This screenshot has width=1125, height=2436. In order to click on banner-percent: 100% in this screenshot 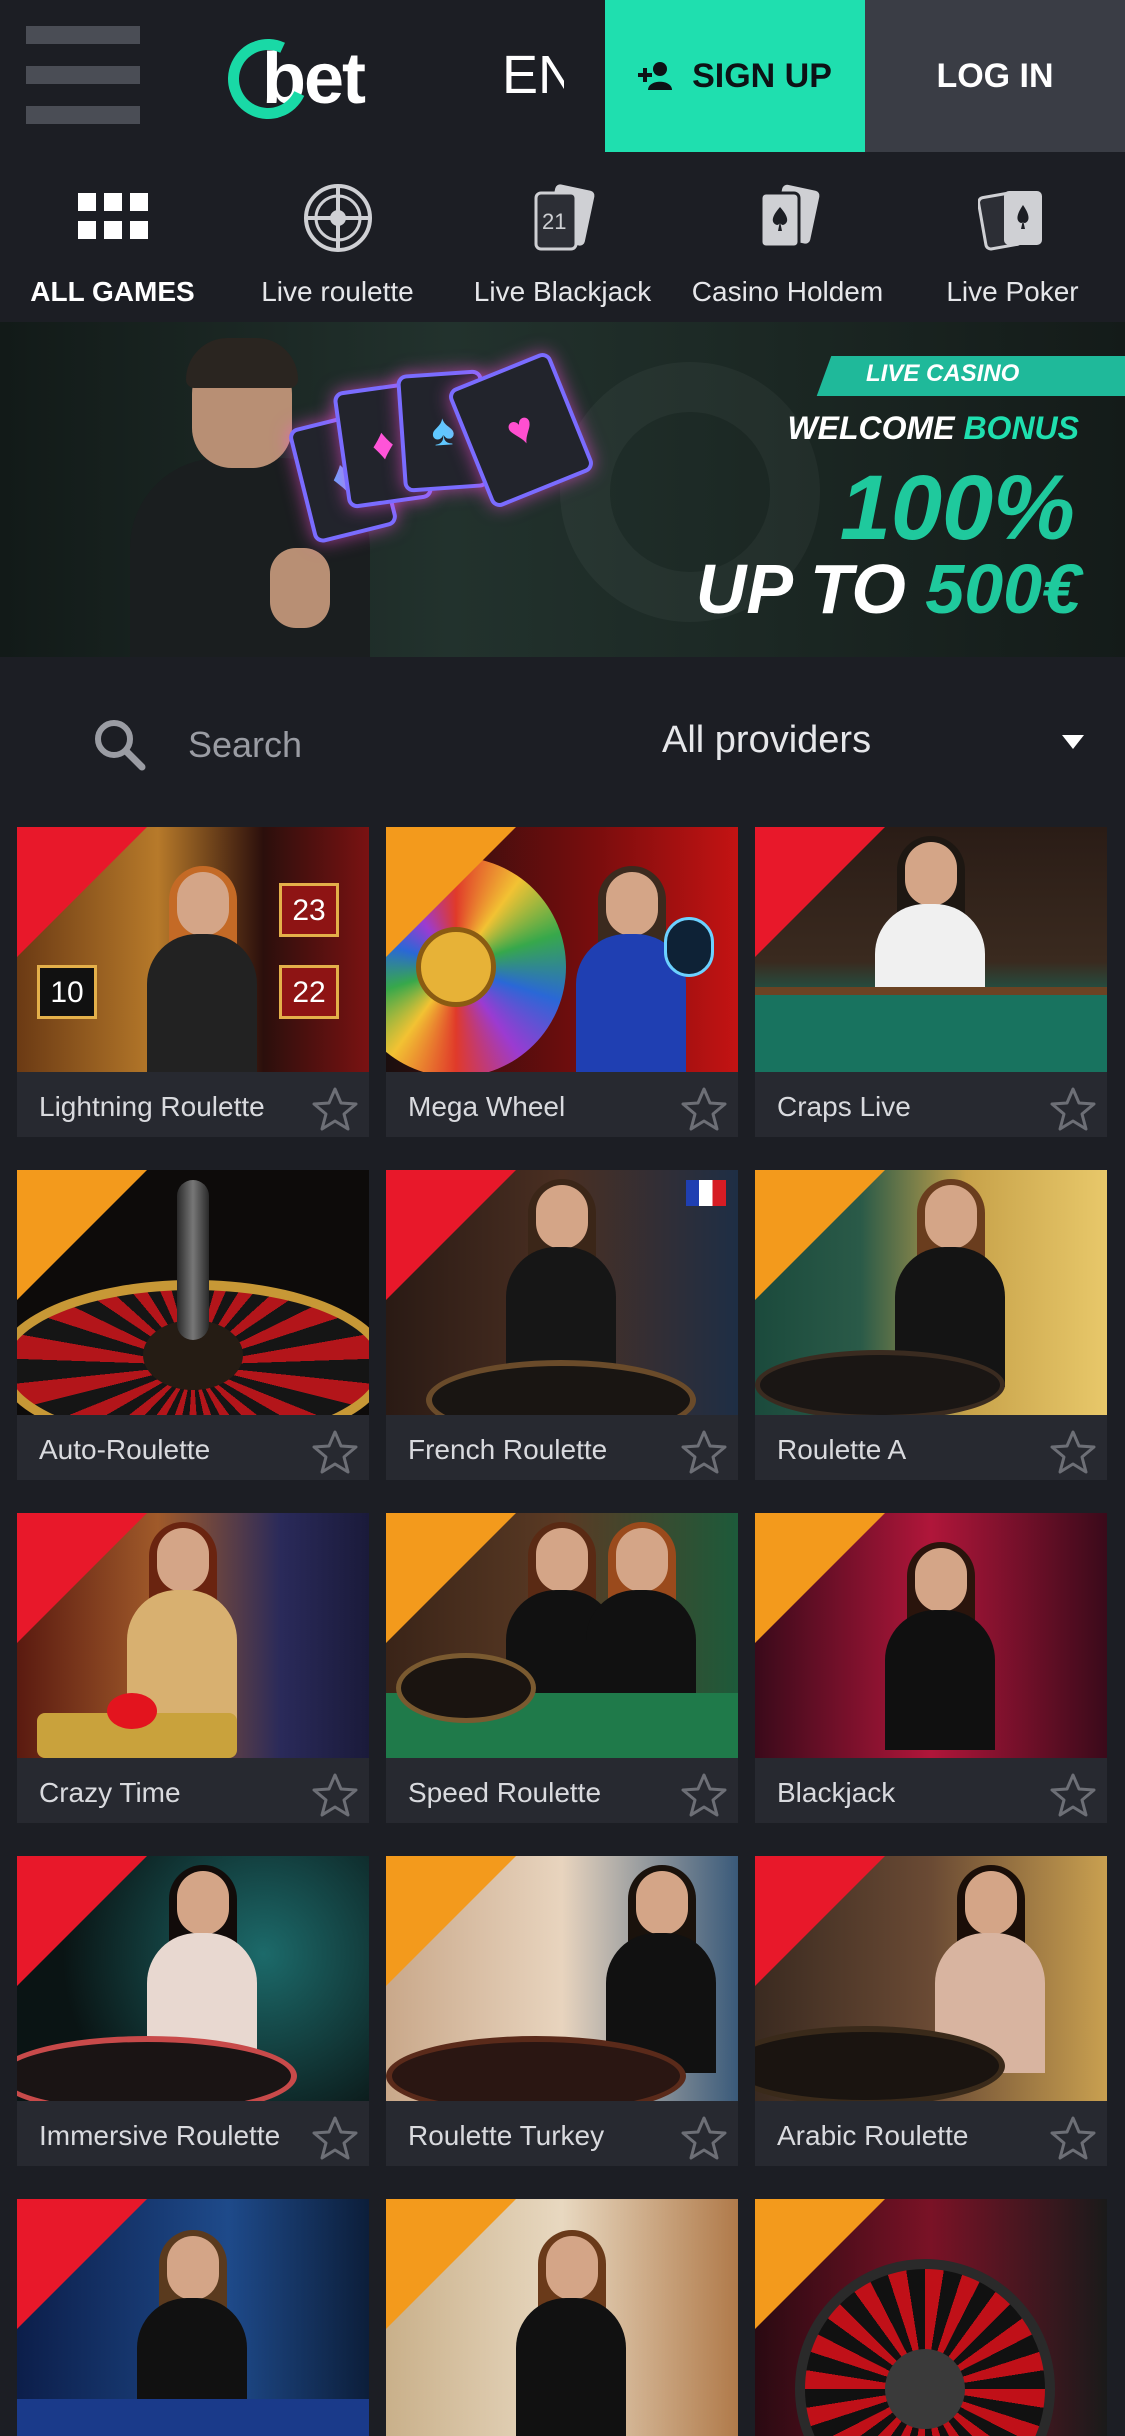, I will do `click(957, 508)`.